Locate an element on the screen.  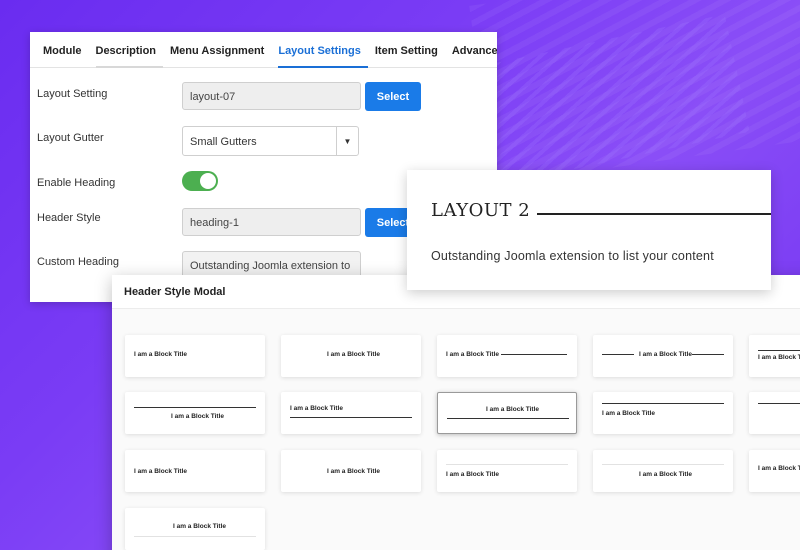
heading-divider-line is located at coordinates (654, 214).